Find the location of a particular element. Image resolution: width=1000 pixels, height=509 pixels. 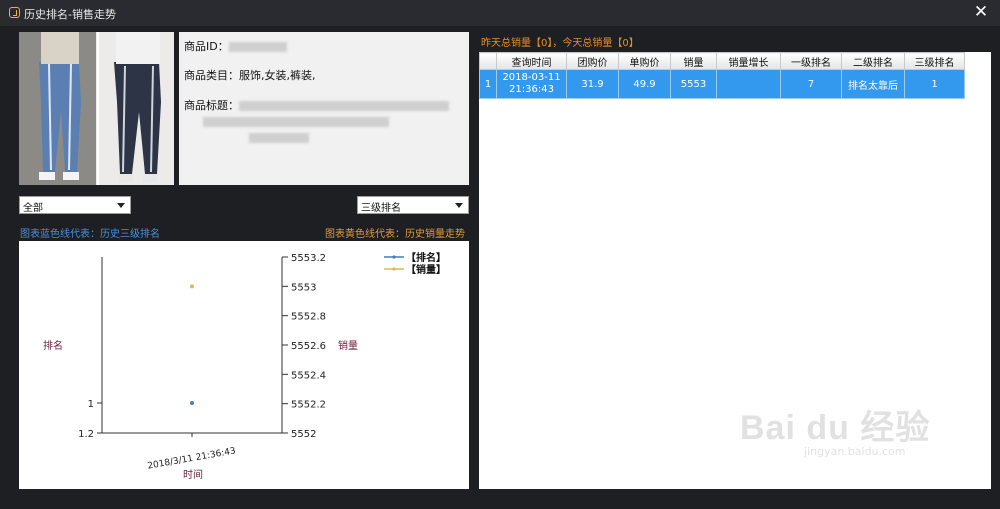

column-header: 销量增长 is located at coordinates (748, 61).